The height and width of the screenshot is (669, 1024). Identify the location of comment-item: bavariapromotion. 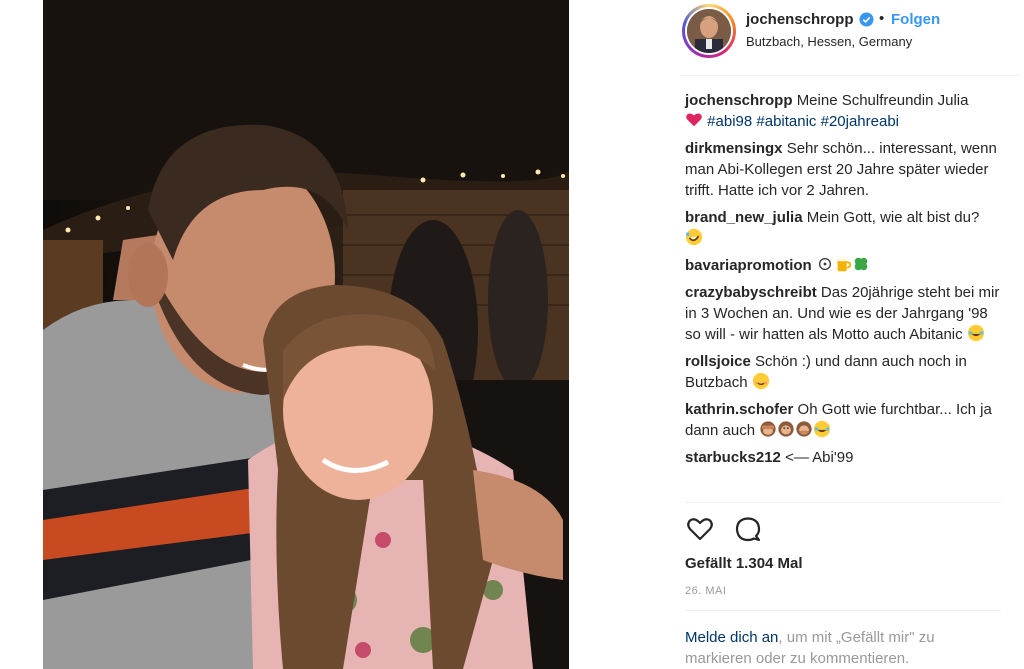
(845, 265).